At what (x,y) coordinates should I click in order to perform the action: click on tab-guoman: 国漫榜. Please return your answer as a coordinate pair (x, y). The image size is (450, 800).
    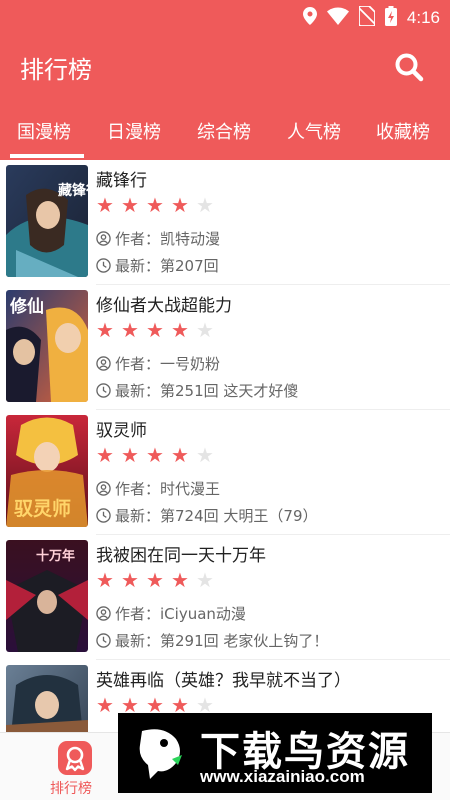
    Looking at the image, I should click on (44, 131).